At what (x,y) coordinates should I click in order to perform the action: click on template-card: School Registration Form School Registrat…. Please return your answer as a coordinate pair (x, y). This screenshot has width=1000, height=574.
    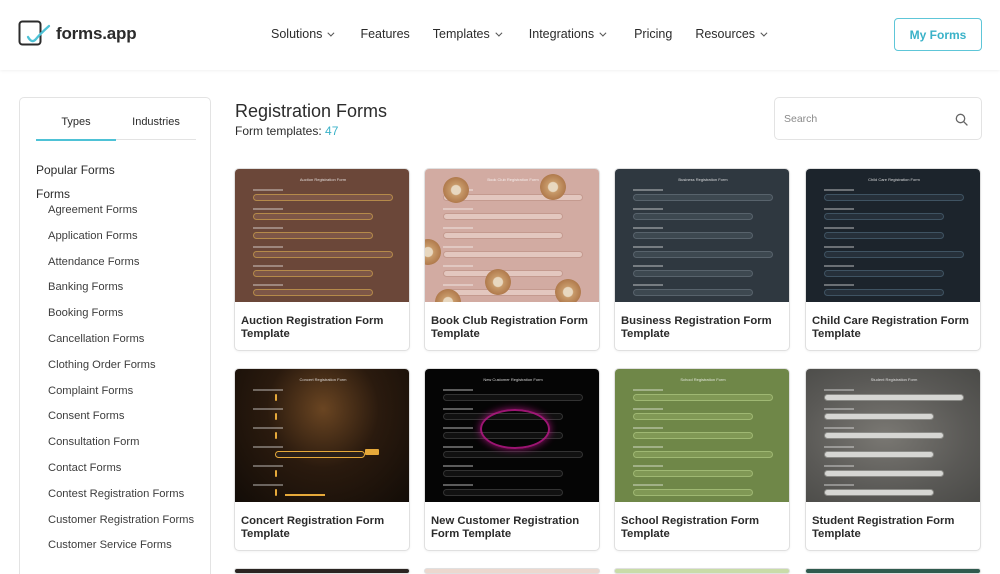
    Looking at the image, I should click on (702, 459).